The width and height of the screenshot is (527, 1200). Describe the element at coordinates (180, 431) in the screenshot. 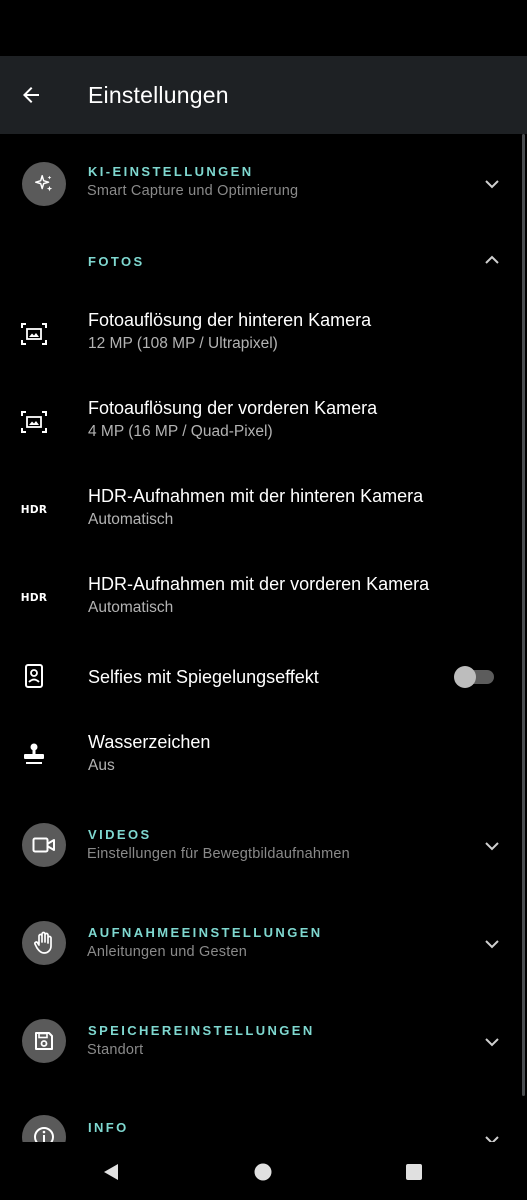

I see `setting-value: 4 MP (16 MP / Quad-Pixel)` at that location.